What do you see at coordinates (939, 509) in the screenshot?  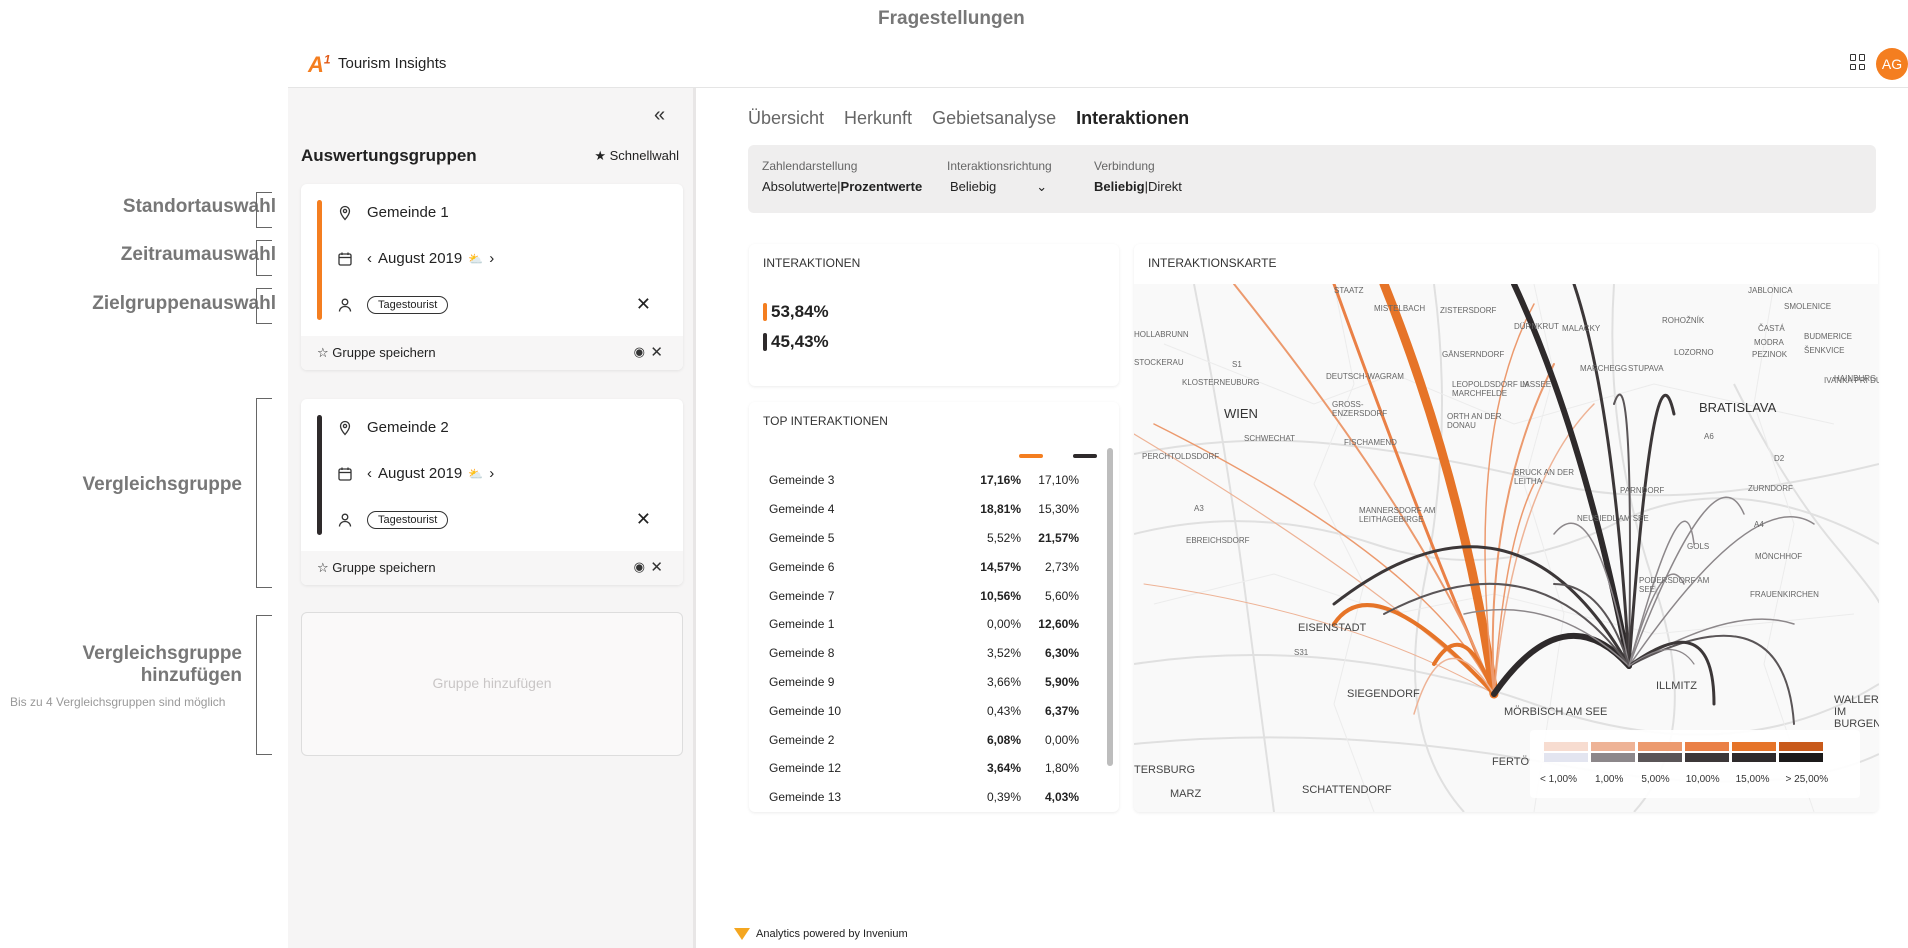 I see `table-row: Gemeinde 4 18,81% 15,30%` at bounding box center [939, 509].